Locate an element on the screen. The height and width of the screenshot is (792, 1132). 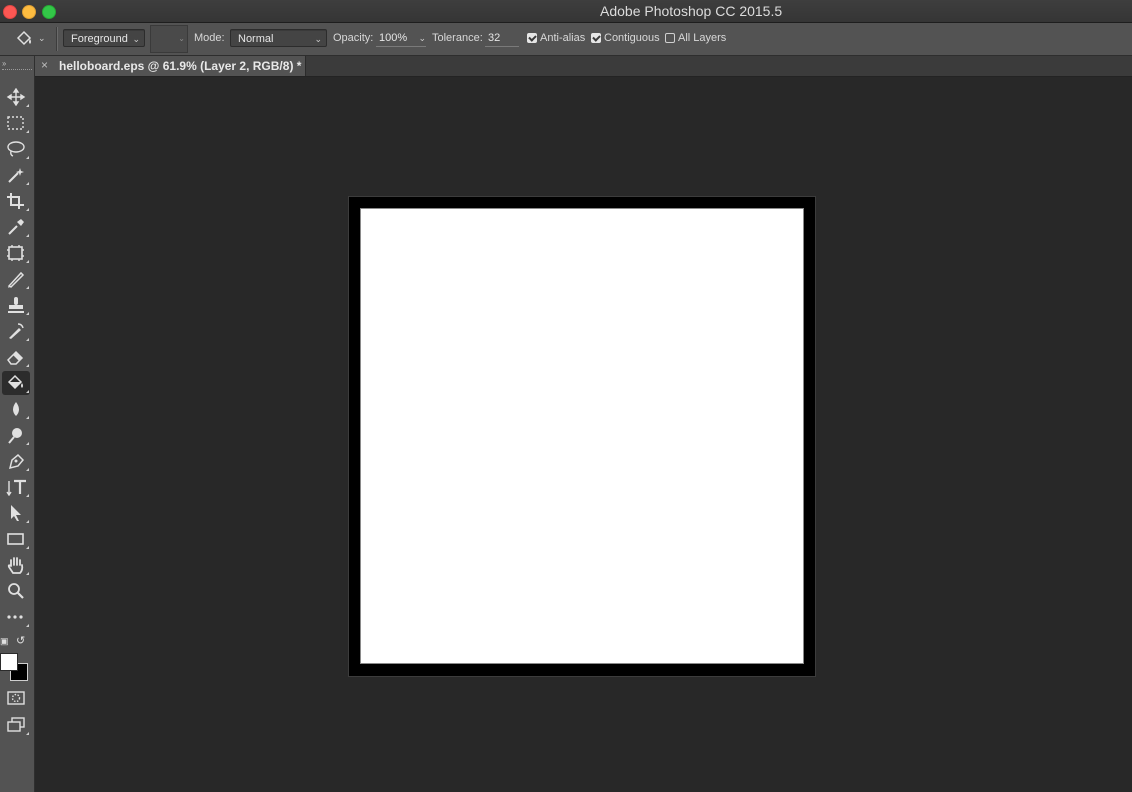
stamp-tool is located at coordinates (16, 305).